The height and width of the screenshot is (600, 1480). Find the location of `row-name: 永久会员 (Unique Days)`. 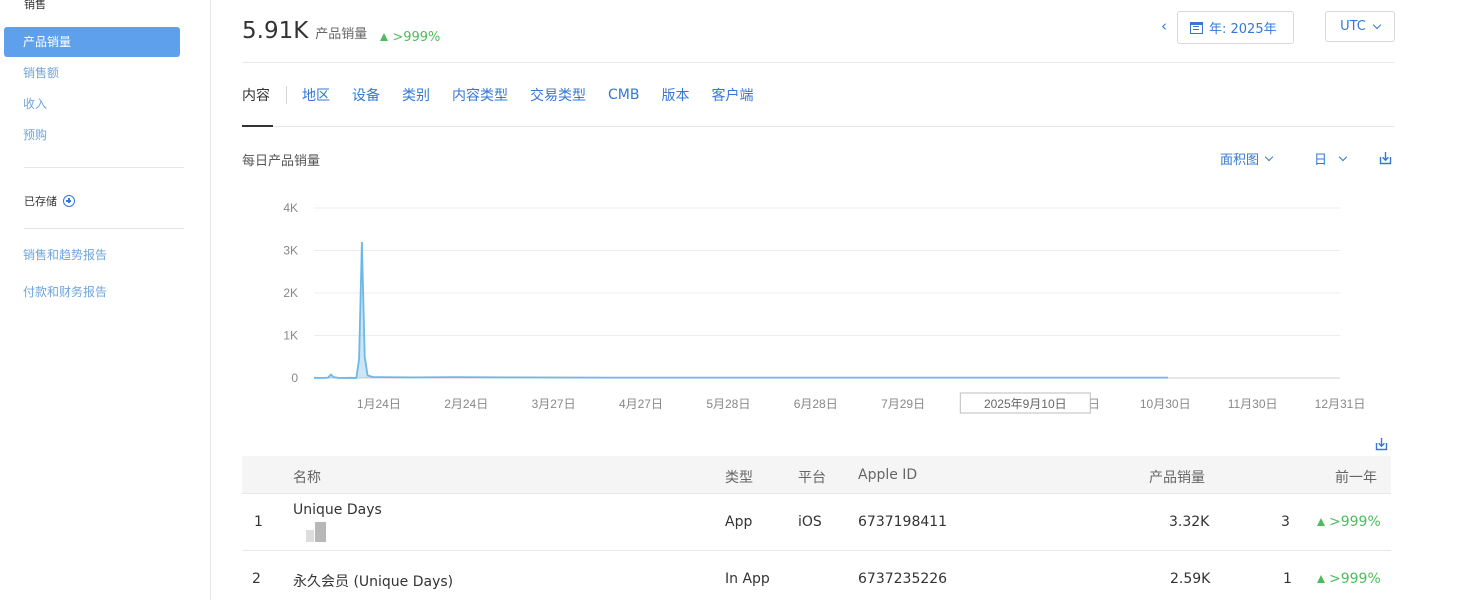

row-name: 永久会员 (Unique Days) is located at coordinates (373, 581).